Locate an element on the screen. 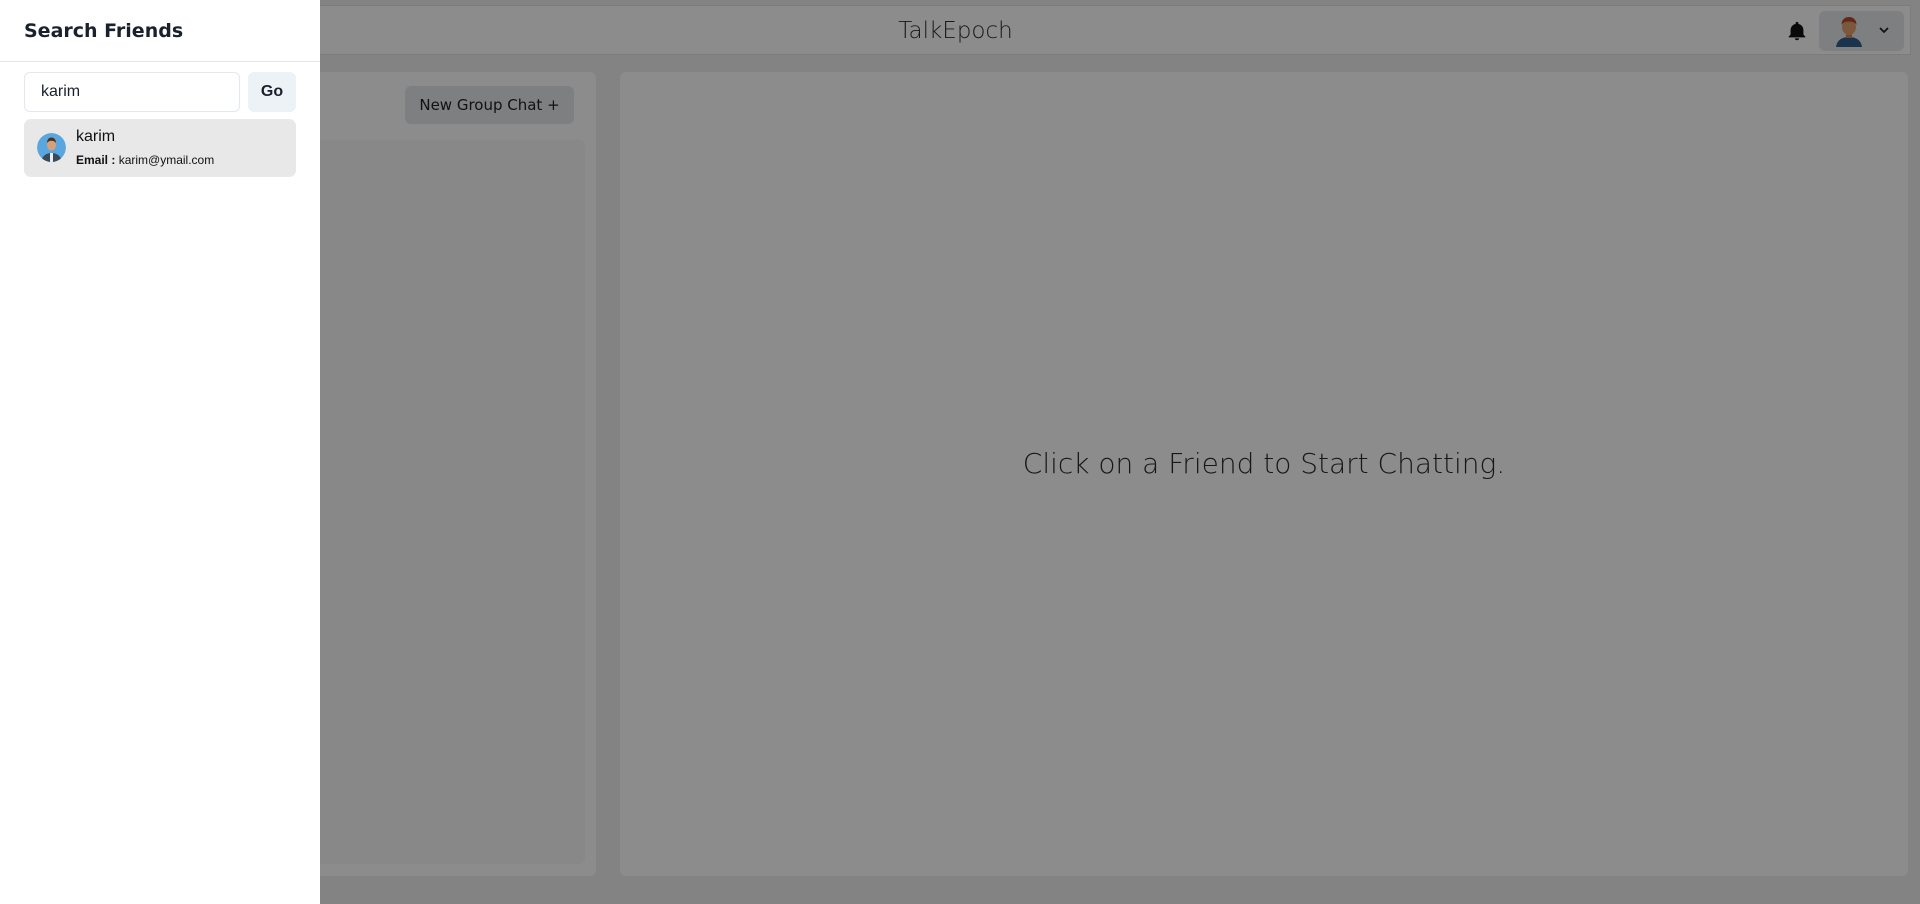 This screenshot has width=1920, height=904. friend-email: Email : karim@ymail.com is located at coordinates (145, 160).